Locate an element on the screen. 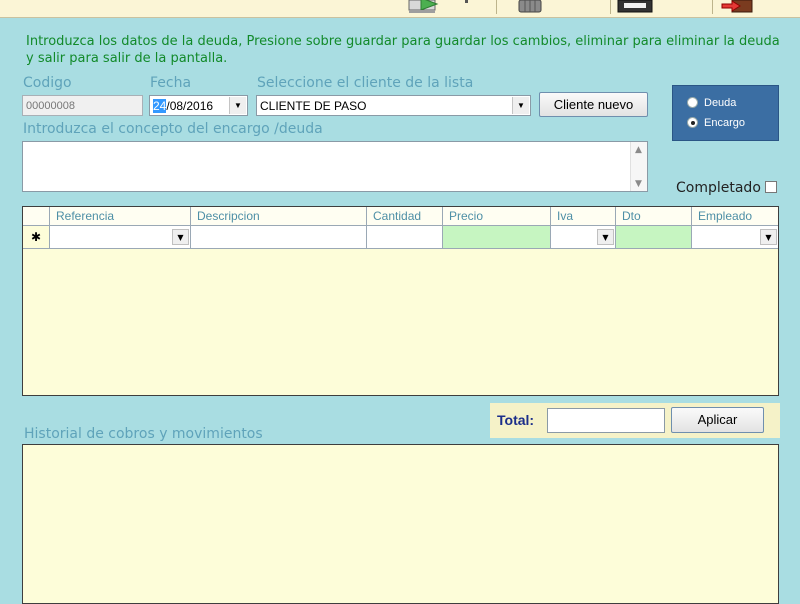  toolbar-save-button is located at coordinates (450, 7).